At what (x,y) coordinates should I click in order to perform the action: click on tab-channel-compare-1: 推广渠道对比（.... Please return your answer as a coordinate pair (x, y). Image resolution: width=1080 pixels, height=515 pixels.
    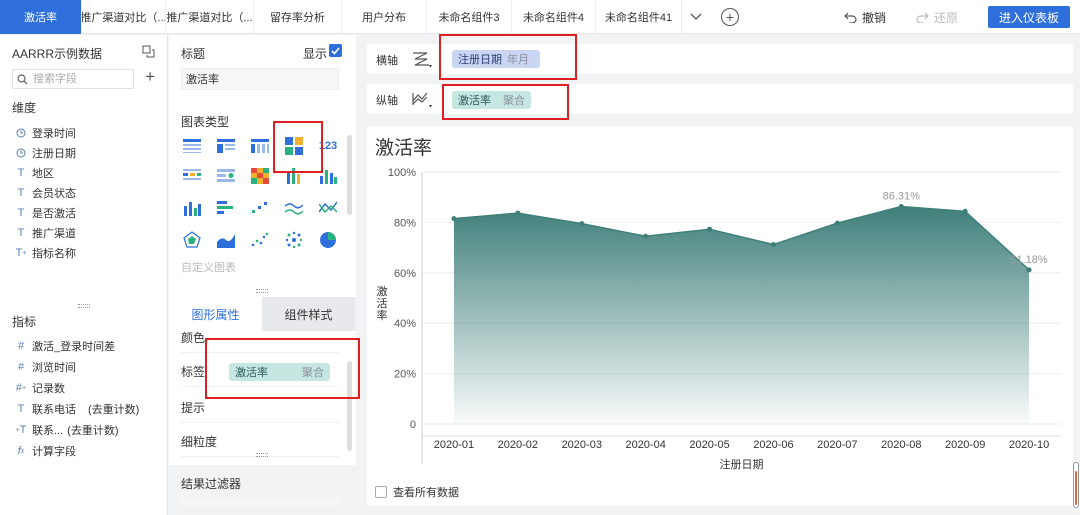
    Looking at the image, I should click on (124, 17).